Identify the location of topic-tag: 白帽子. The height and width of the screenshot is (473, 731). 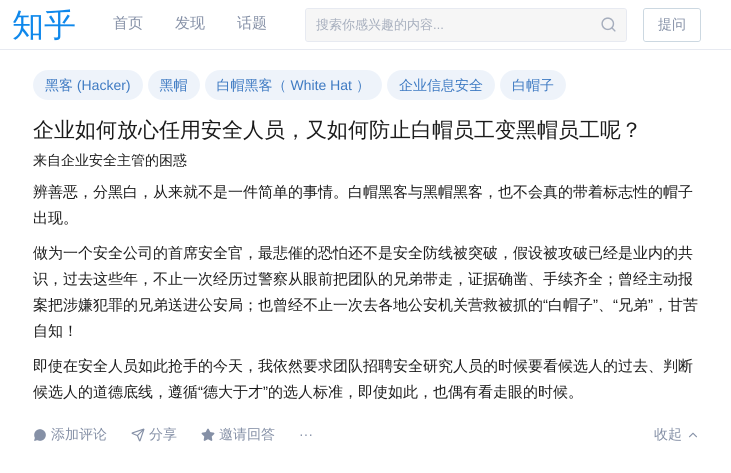
(533, 85).